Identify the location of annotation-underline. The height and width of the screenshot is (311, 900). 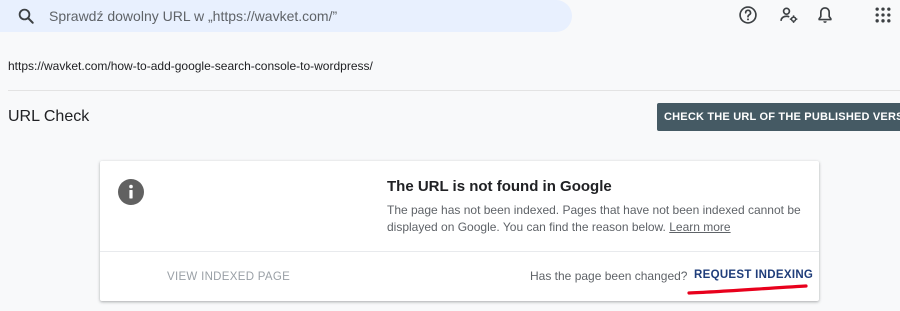
(748, 292).